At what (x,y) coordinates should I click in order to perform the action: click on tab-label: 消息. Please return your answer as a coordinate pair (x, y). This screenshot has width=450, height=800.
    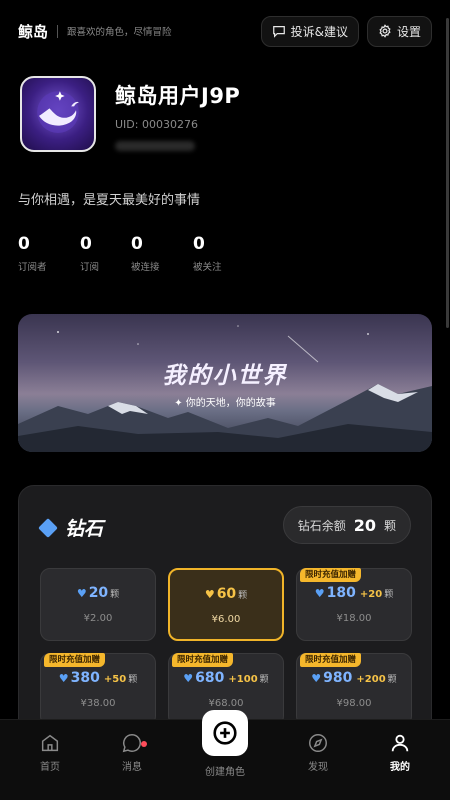
    Looking at the image, I should click on (132, 767).